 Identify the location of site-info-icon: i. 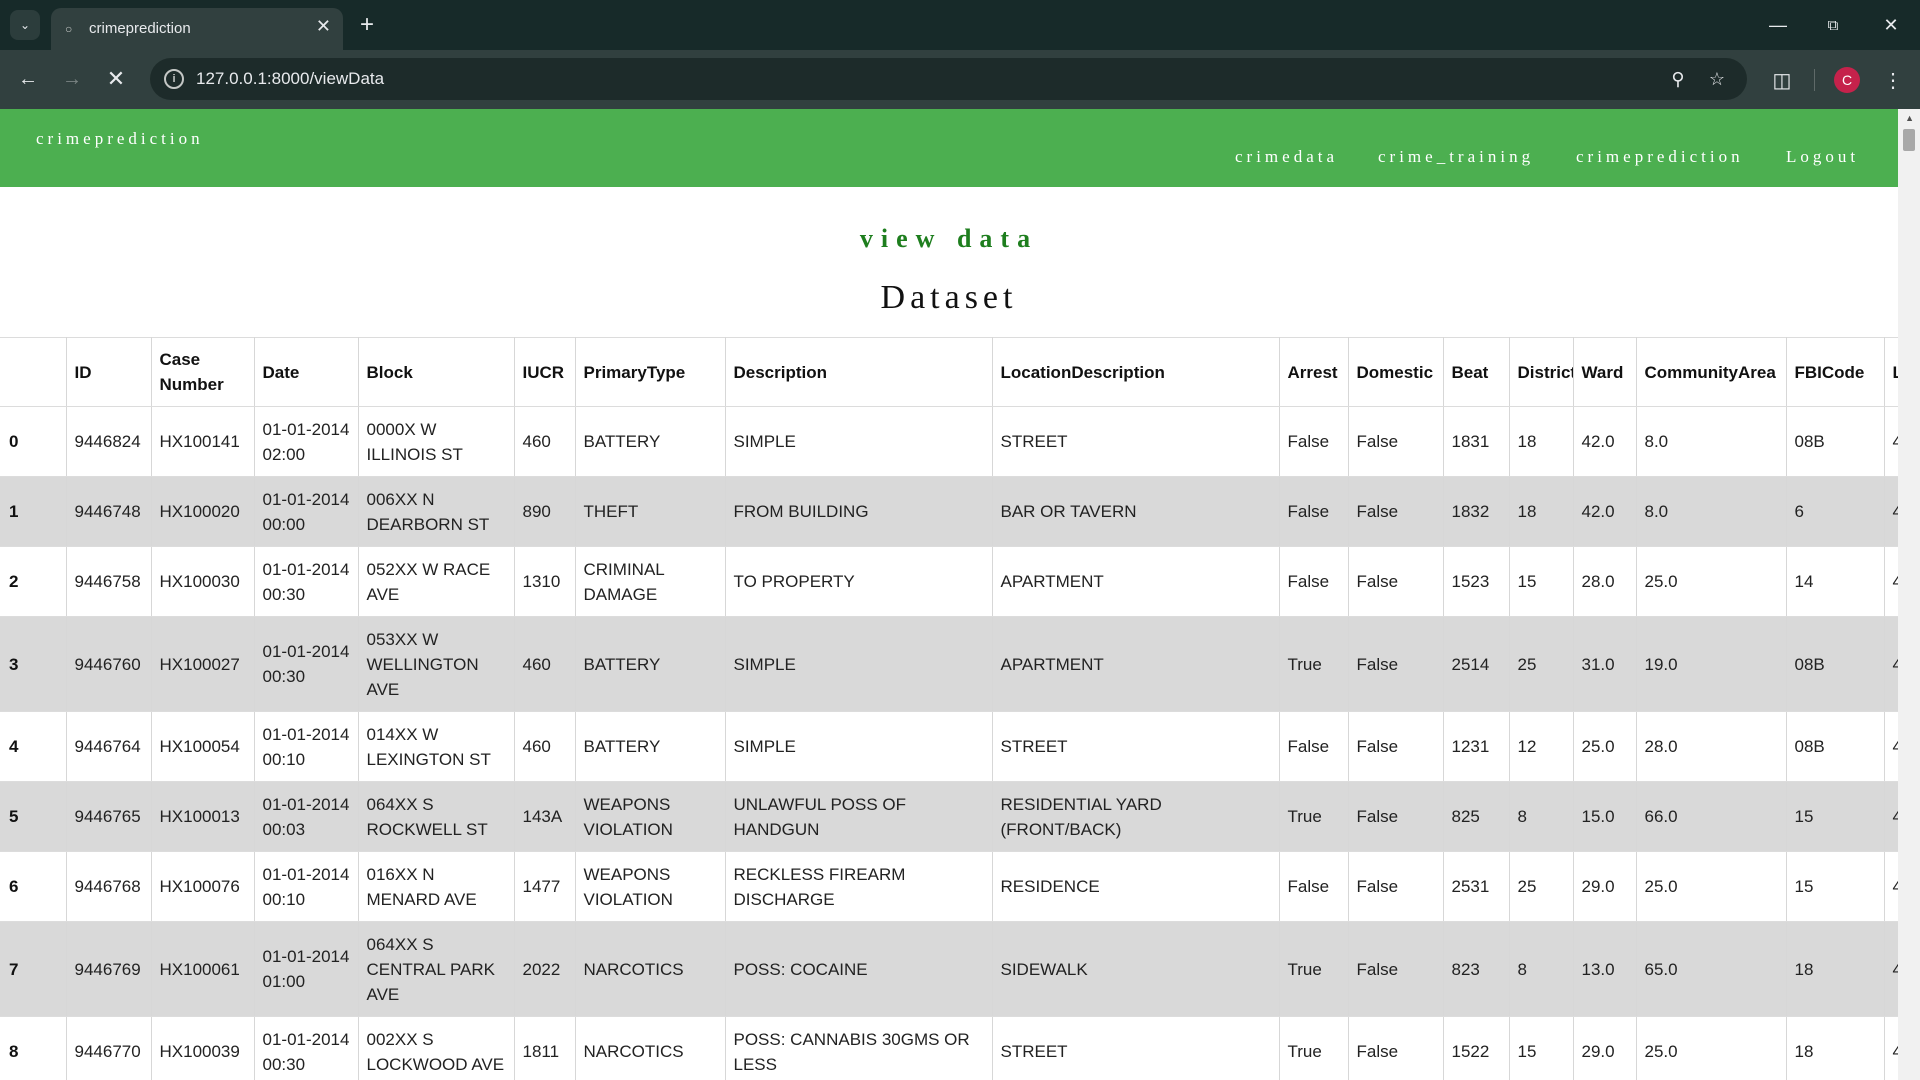
(174, 79).